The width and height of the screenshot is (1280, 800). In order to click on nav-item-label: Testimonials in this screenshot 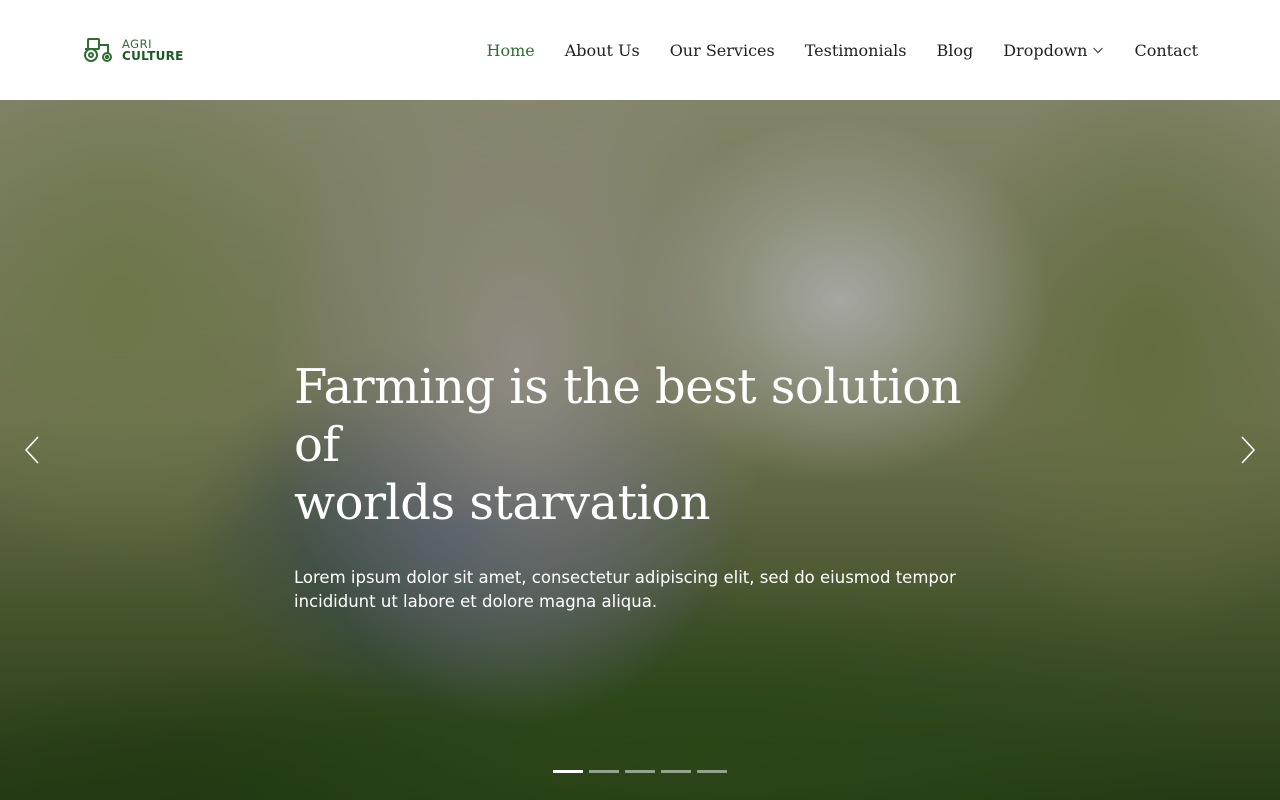, I will do `click(855, 50)`.